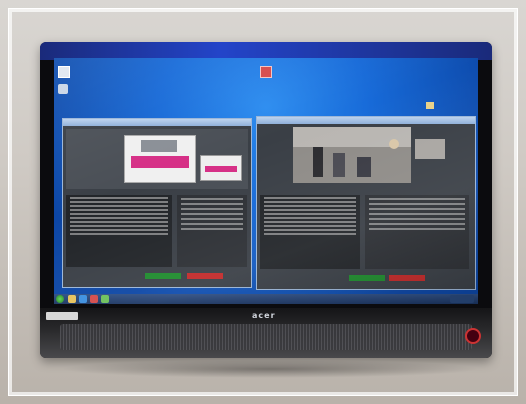 This screenshot has height=404, width=526. What do you see at coordinates (266, 337) in the screenshot?
I see `speaker-grille` at bounding box center [266, 337].